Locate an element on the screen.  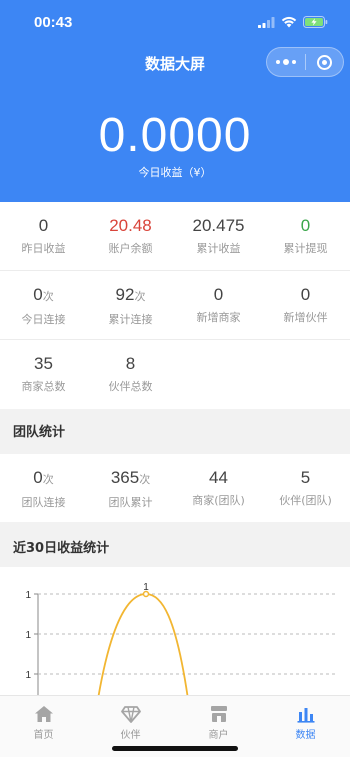
stat-label: 今日连接 is located at coordinates (43, 319).